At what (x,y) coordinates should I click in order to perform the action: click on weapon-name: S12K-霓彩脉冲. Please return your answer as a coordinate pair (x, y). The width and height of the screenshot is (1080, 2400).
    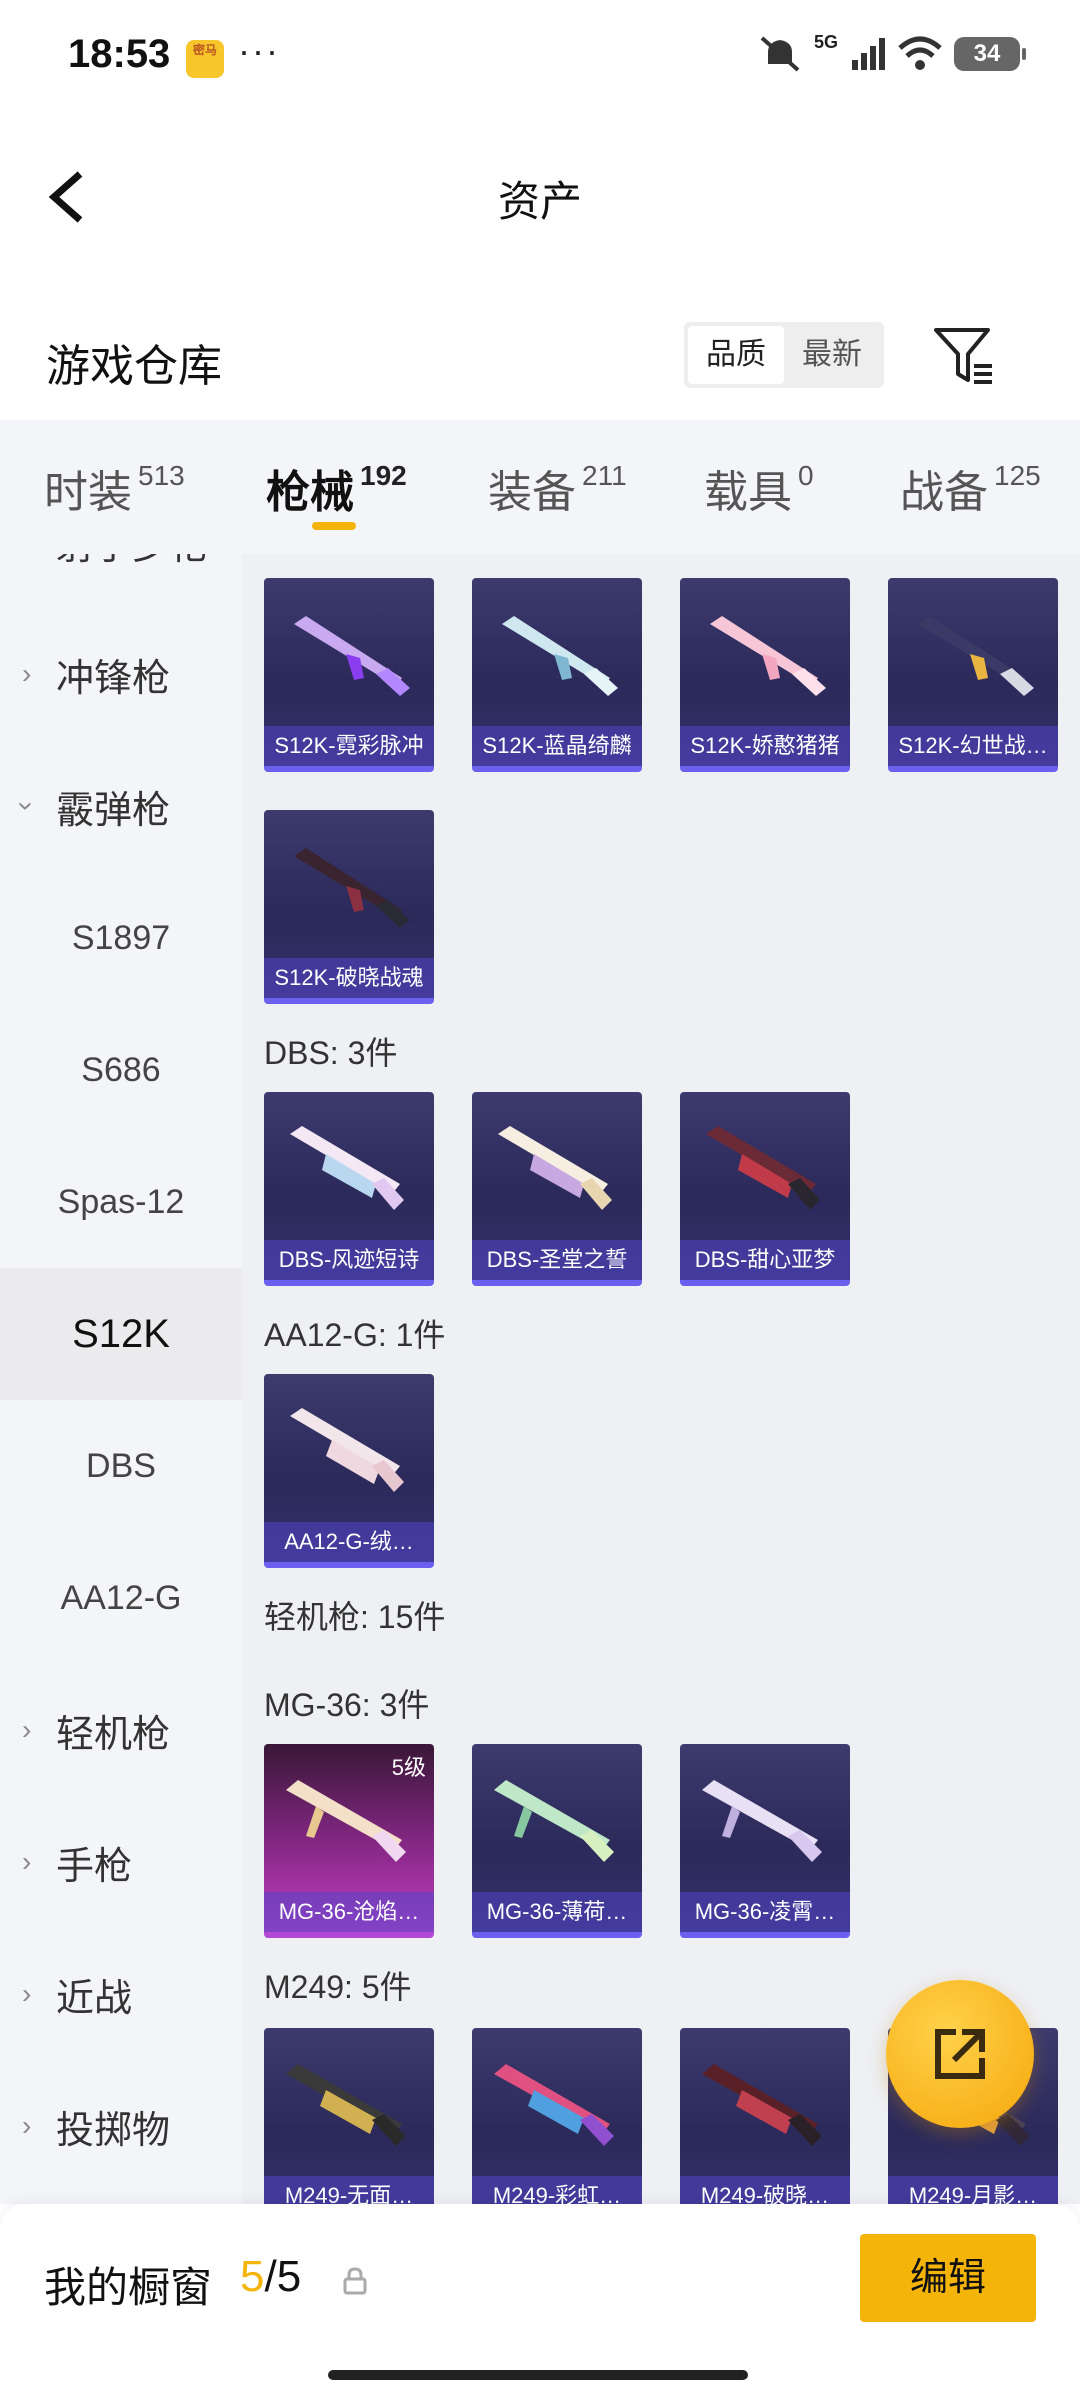
    Looking at the image, I should click on (349, 746).